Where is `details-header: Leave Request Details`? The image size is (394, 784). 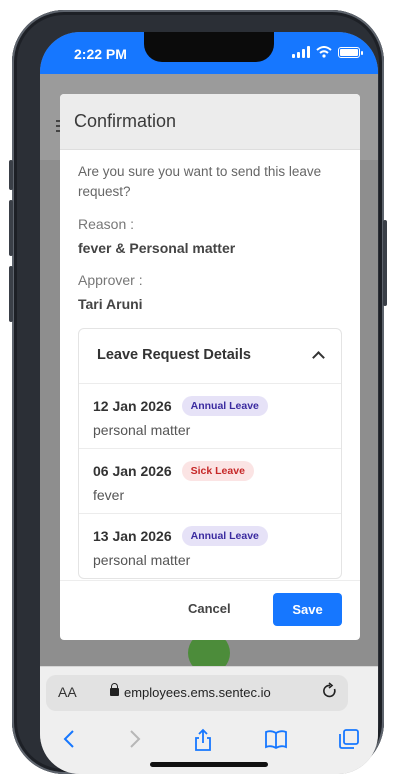 details-header: Leave Request Details is located at coordinates (210, 356).